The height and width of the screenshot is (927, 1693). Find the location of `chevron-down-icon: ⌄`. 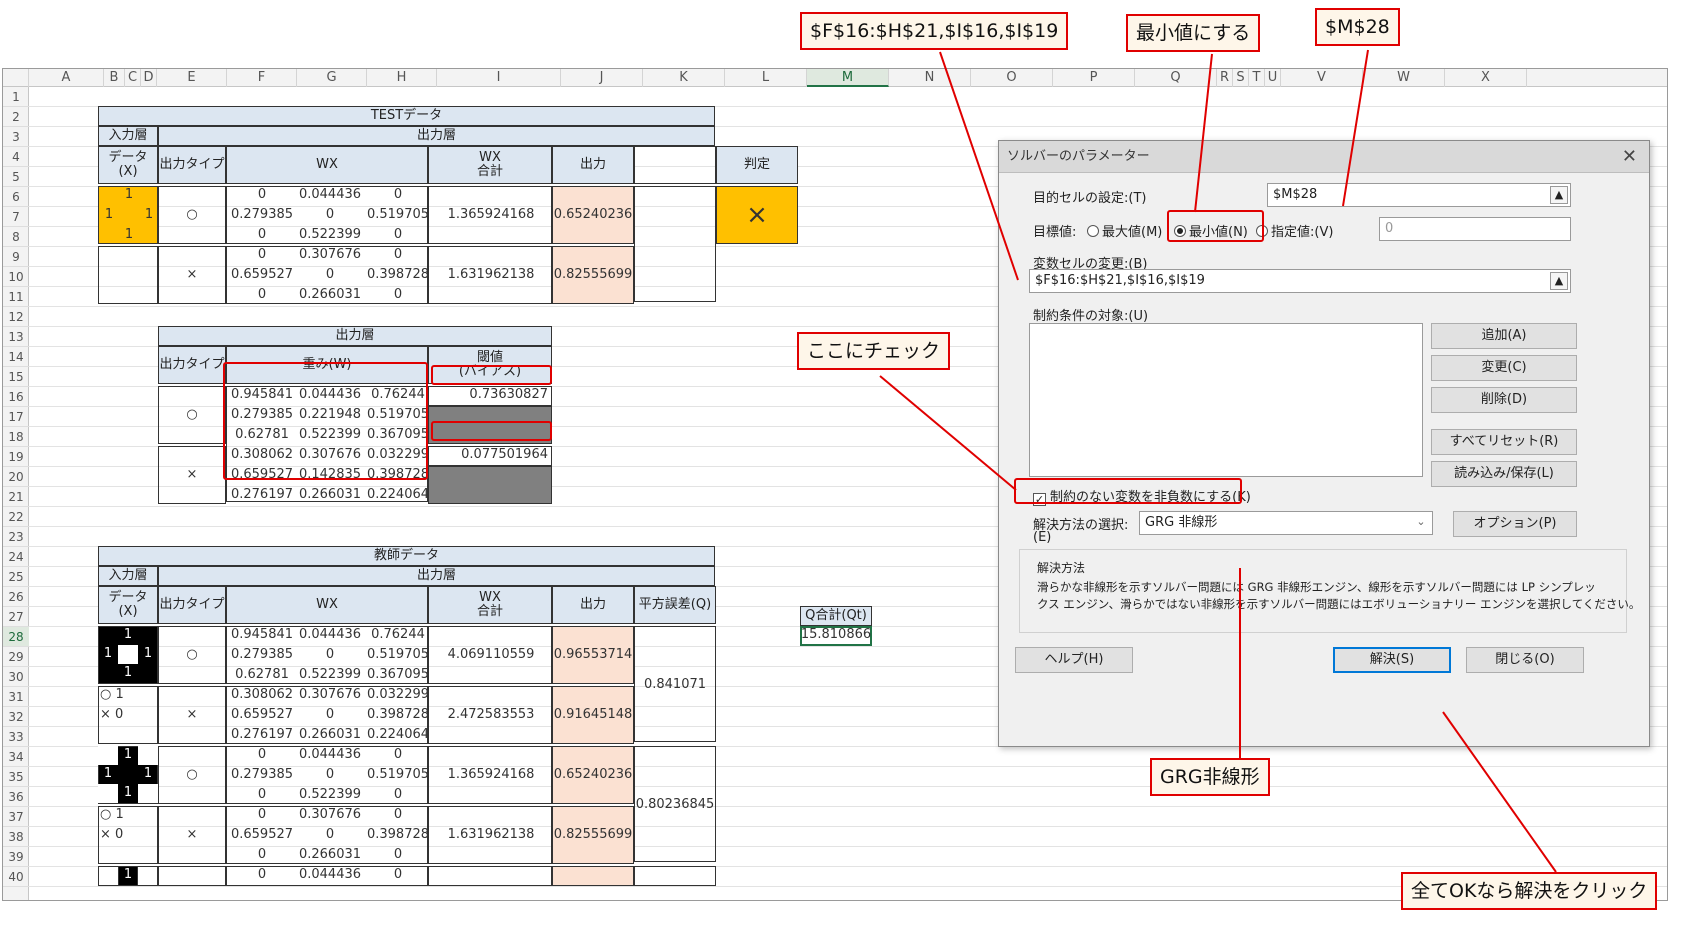

chevron-down-icon: ⌄ is located at coordinates (1421, 523).